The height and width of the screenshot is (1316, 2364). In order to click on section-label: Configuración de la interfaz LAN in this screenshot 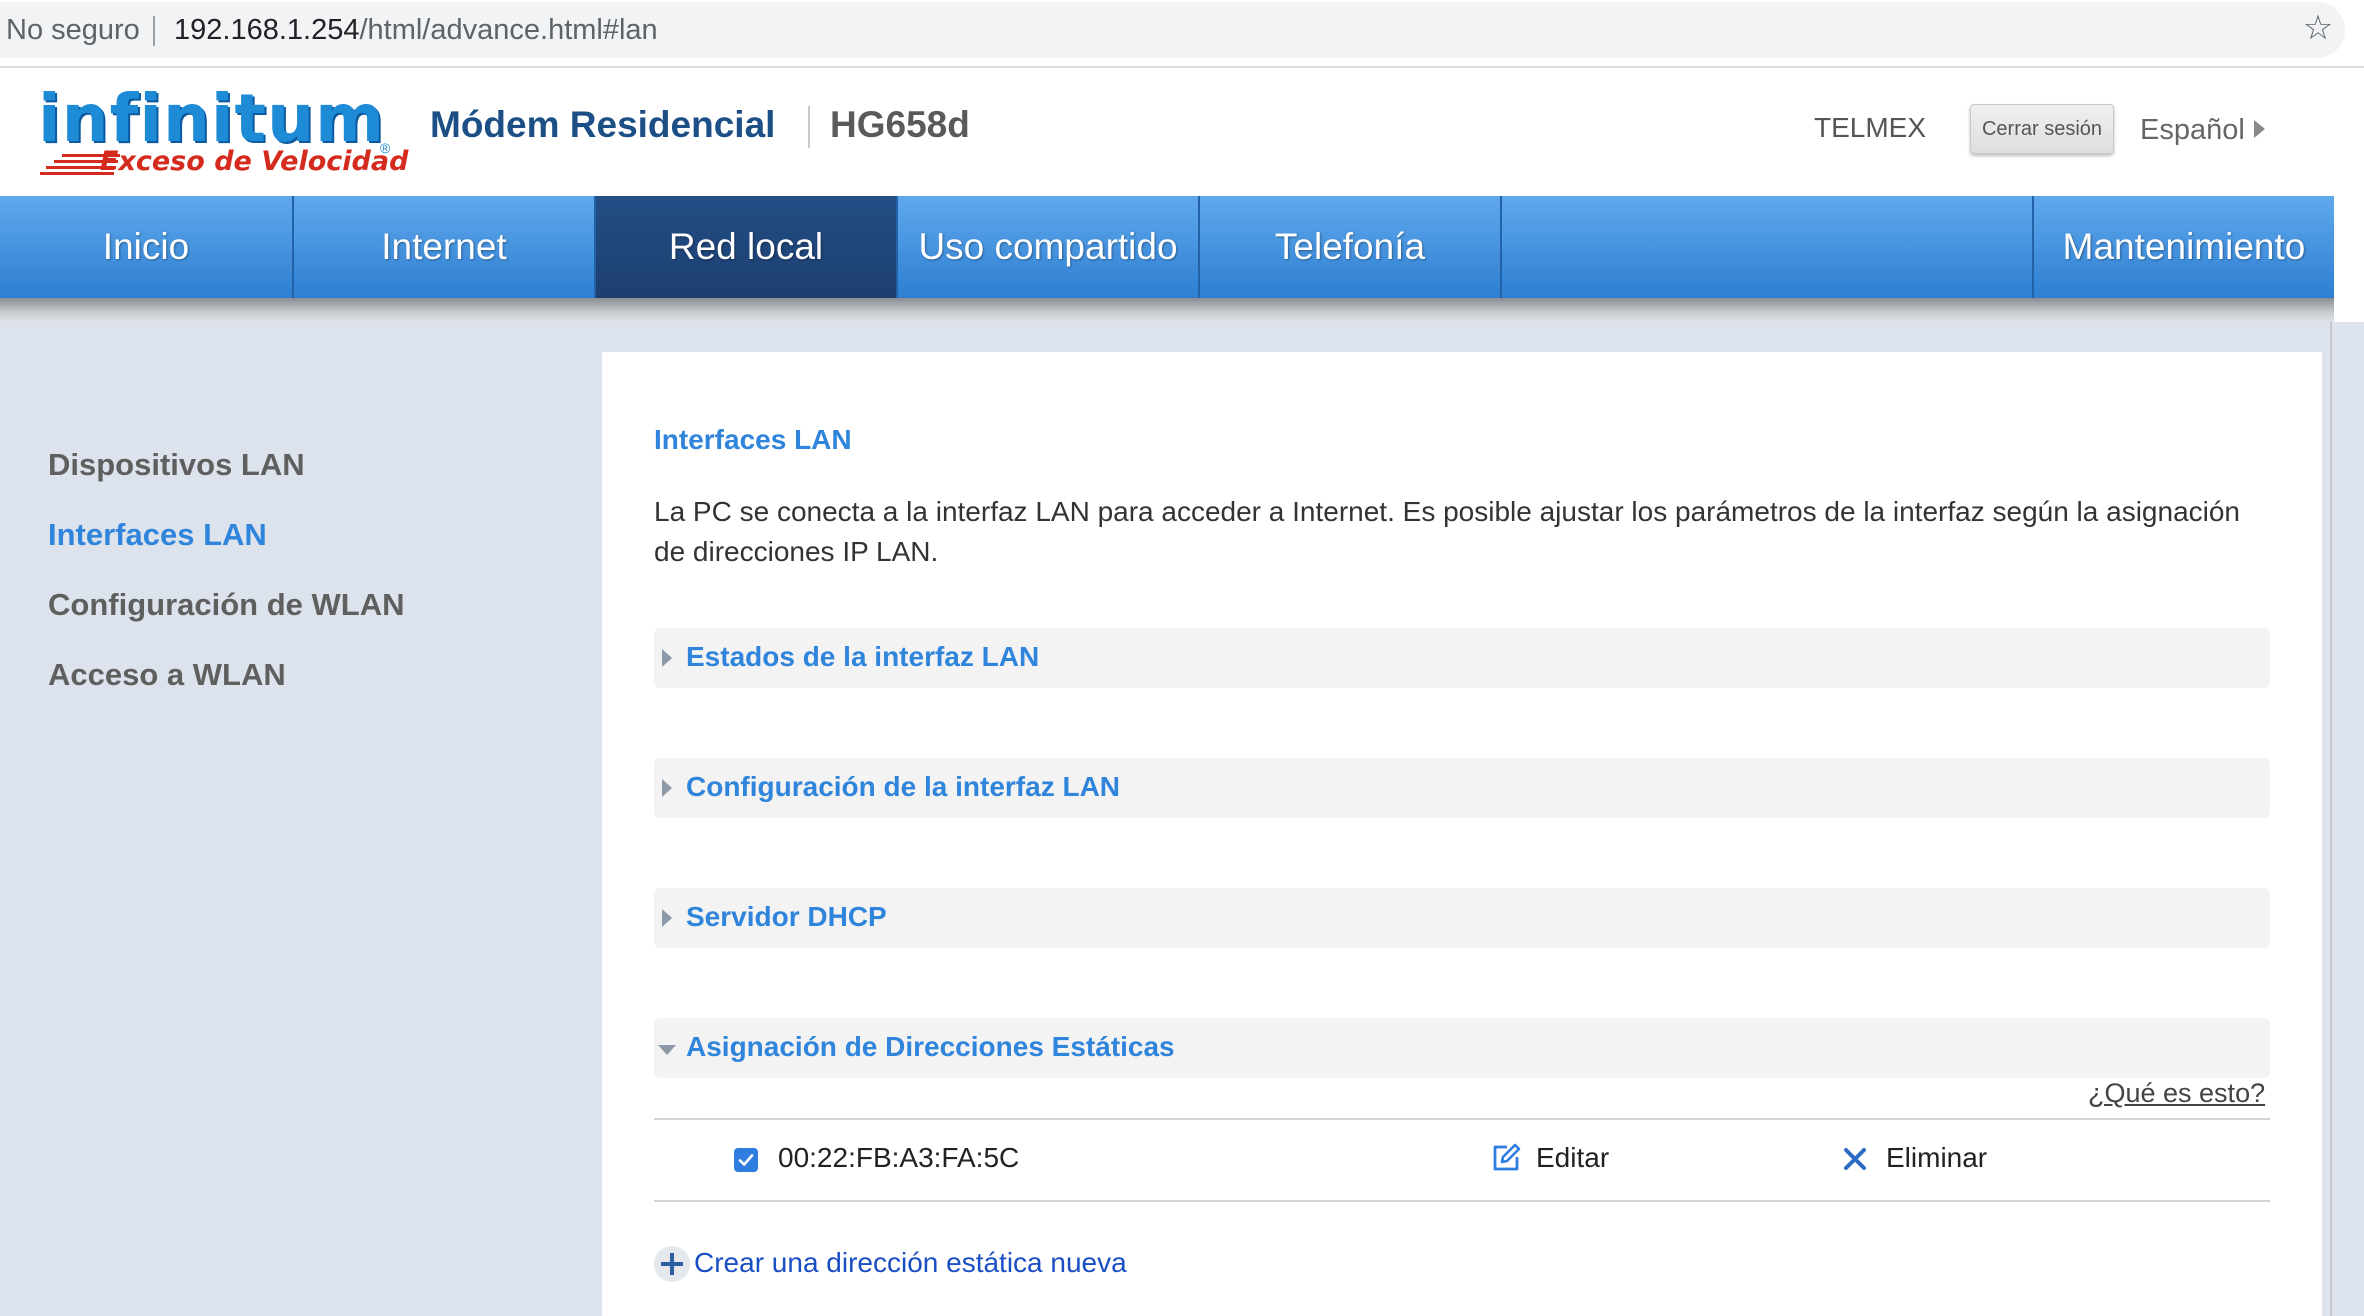, I will do `click(903, 786)`.